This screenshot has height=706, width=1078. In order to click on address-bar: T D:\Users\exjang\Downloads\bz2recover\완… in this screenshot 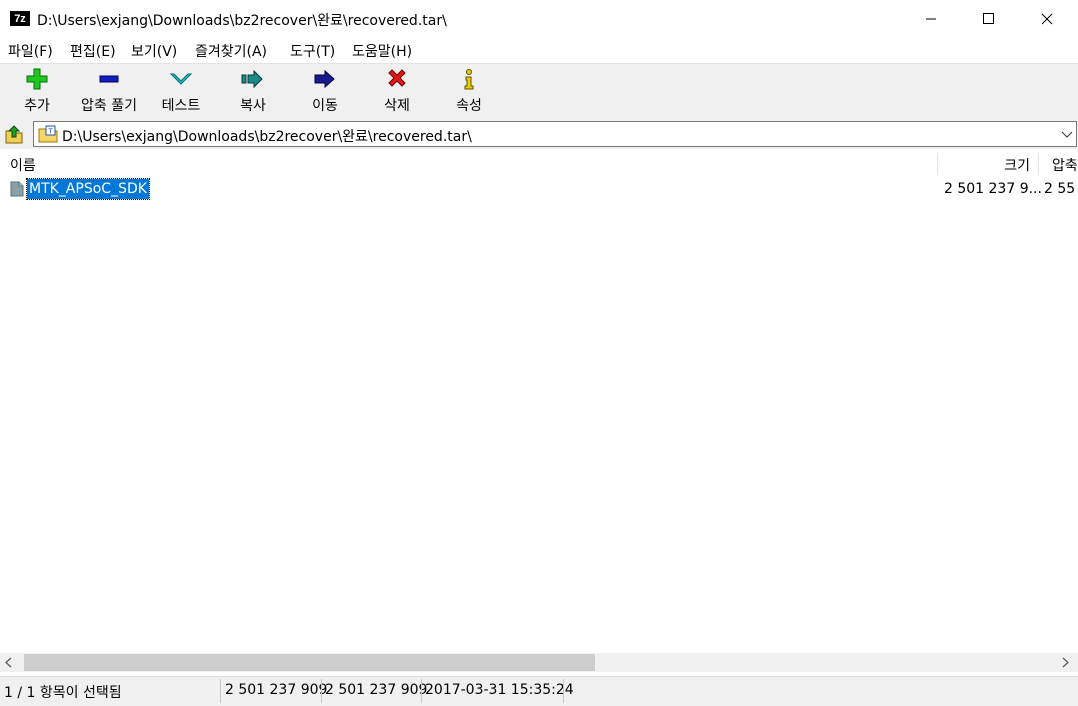, I will do `click(539, 134)`.